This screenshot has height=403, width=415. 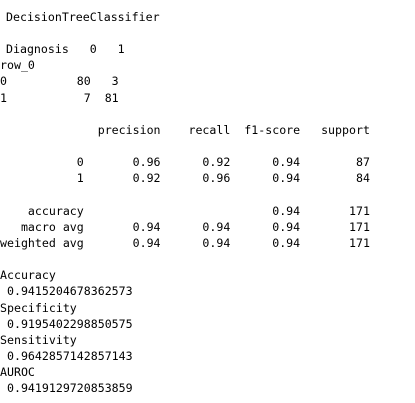 What do you see at coordinates (28, 275) in the screenshot?
I see `metric-label: Accuracy` at bounding box center [28, 275].